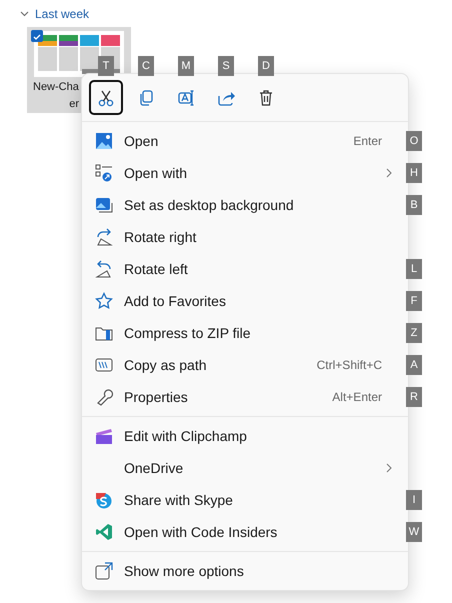  I want to click on clapperboard-icon, so click(104, 436).